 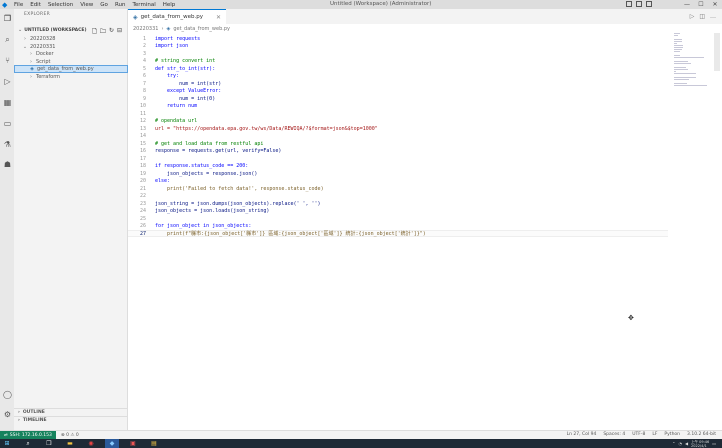 I want to click on menu-item: Terminal, so click(x=143, y=5).